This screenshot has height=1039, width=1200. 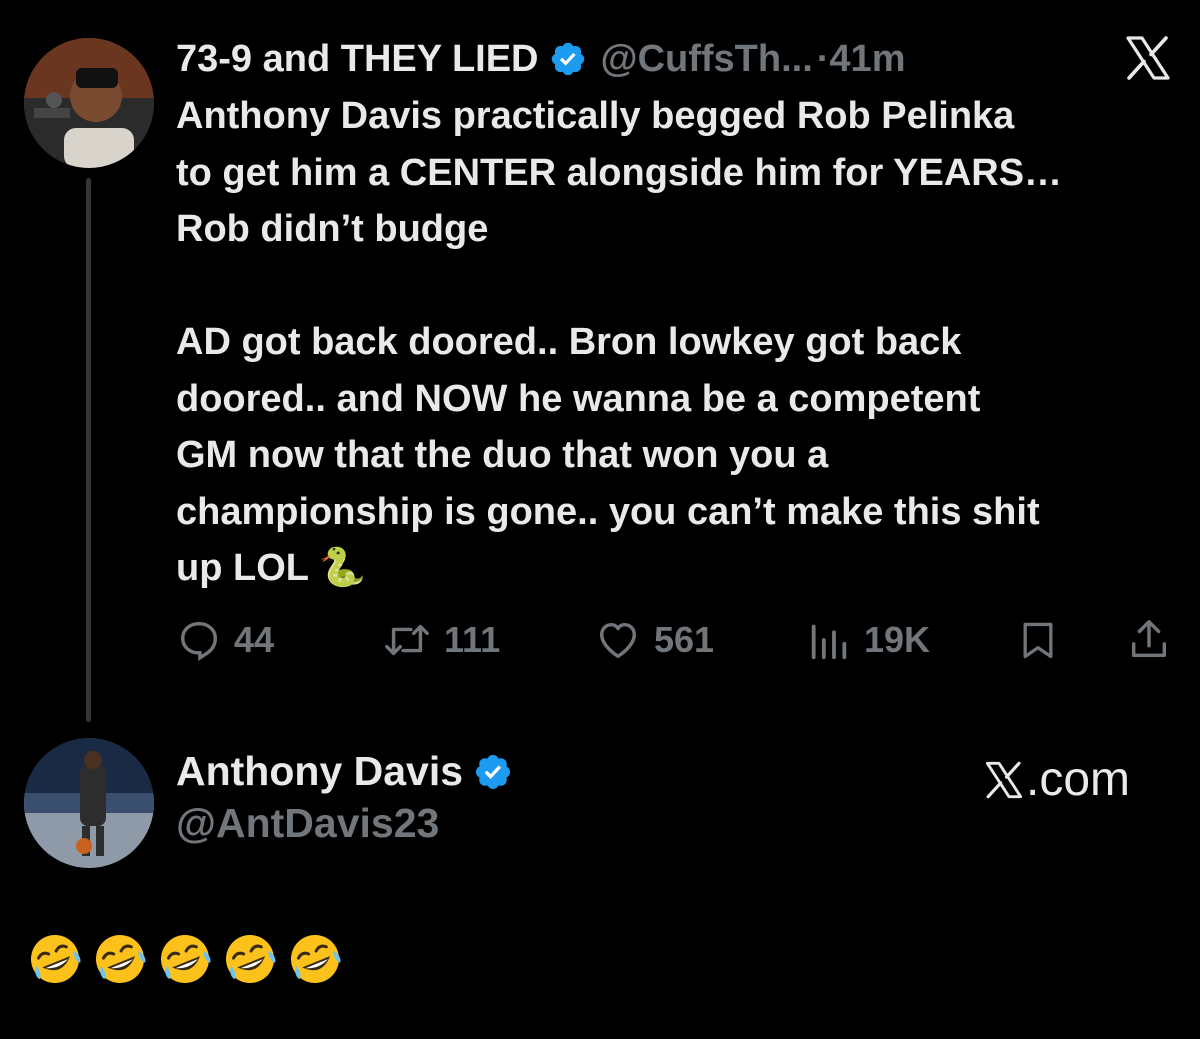 I want to click on like-button: 561, so click(x=654, y=640).